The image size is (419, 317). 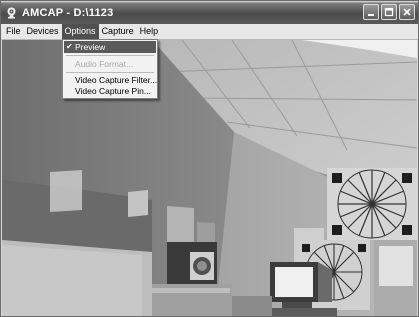 What do you see at coordinates (209, 12) in the screenshot?
I see `title-bar: AMCAP - D:\1123` at bounding box center [209, 12].